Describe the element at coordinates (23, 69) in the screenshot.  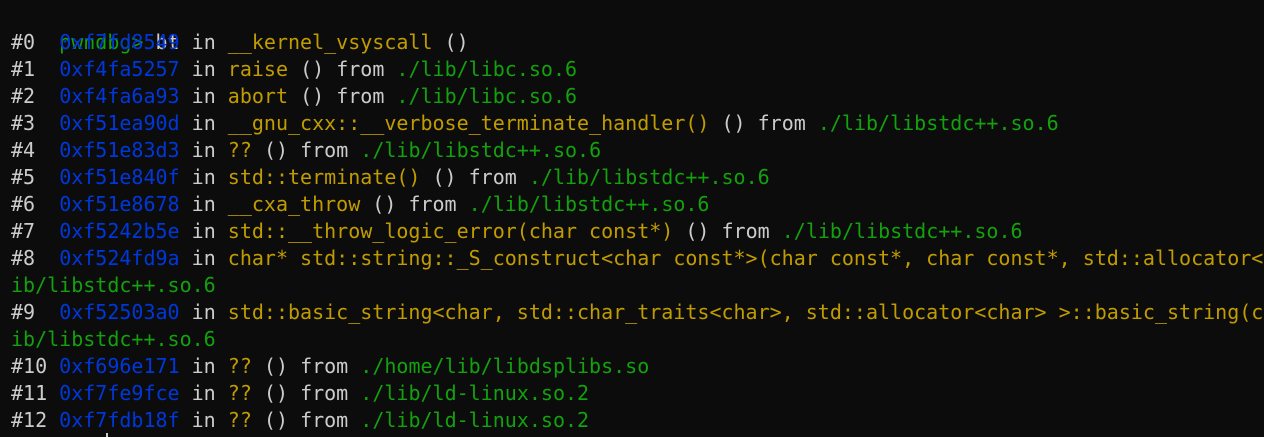
I see `frame-number: #1` at that location.